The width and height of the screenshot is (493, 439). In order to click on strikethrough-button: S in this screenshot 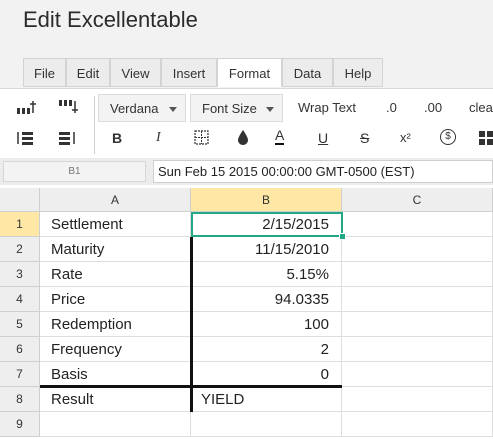, I will do `click(364, 138)`.